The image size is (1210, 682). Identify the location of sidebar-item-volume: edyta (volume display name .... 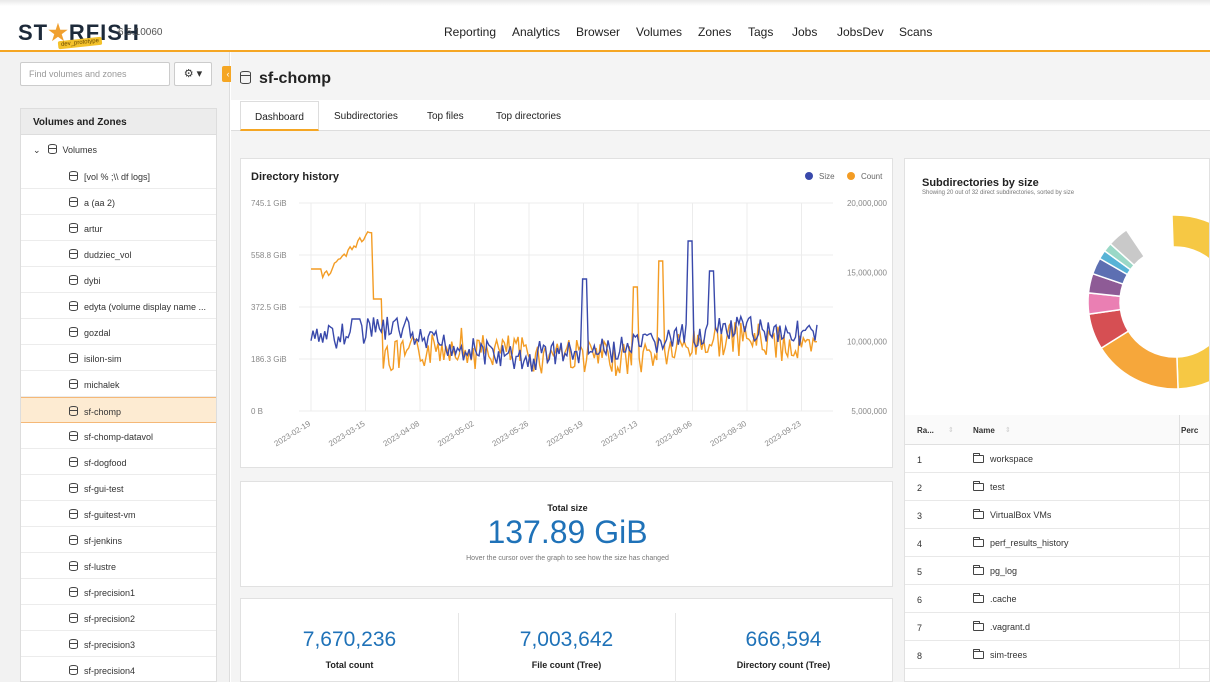
(118, 306).